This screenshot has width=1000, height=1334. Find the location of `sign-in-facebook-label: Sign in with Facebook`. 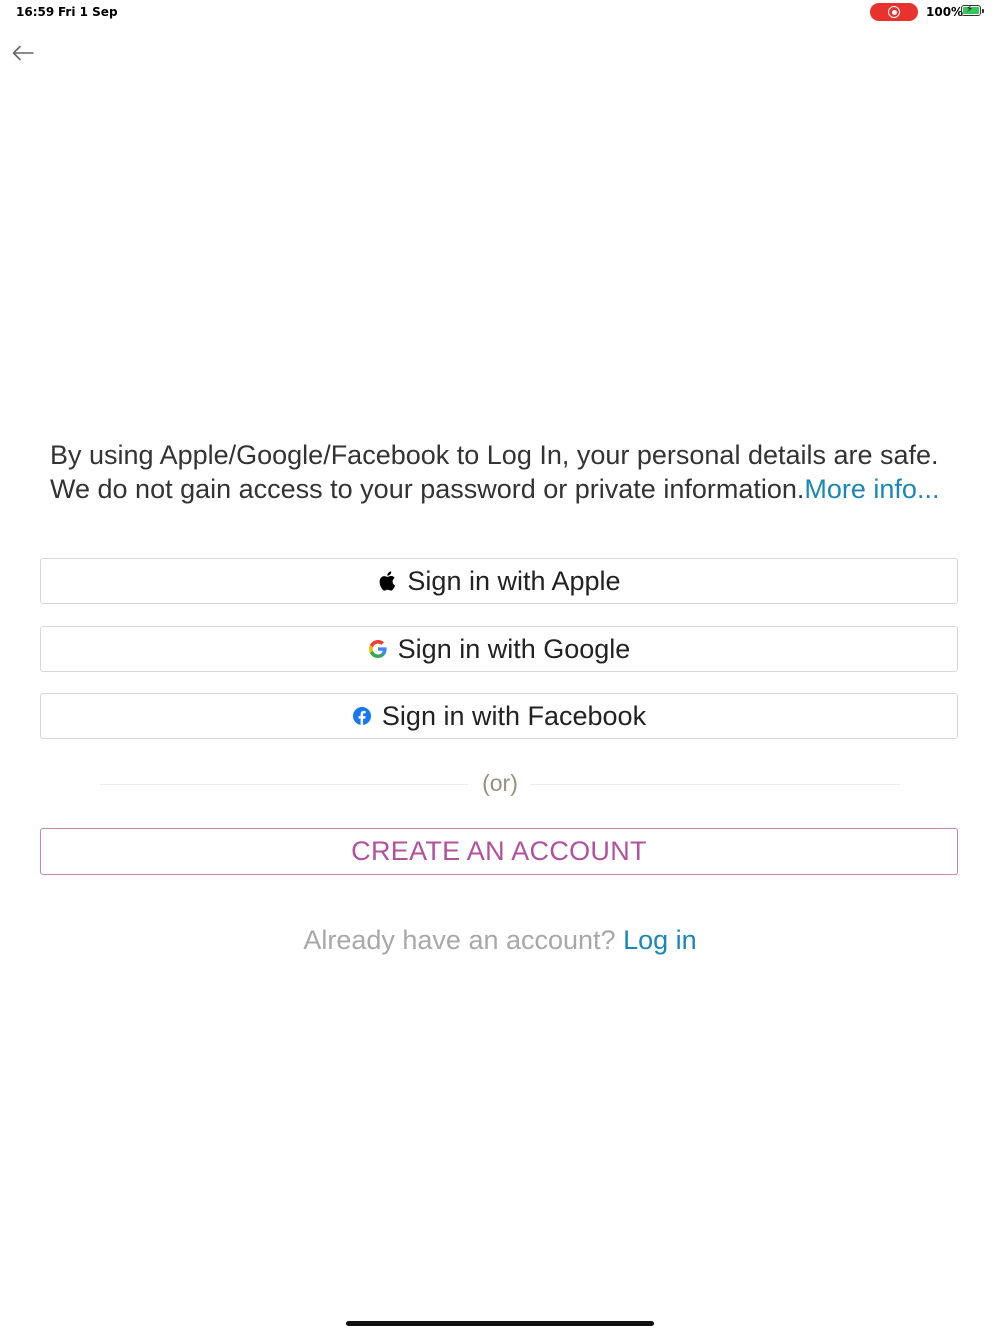

sign-in-facebook-label: Sign in with Facebook is located at coordinates (514, 715).